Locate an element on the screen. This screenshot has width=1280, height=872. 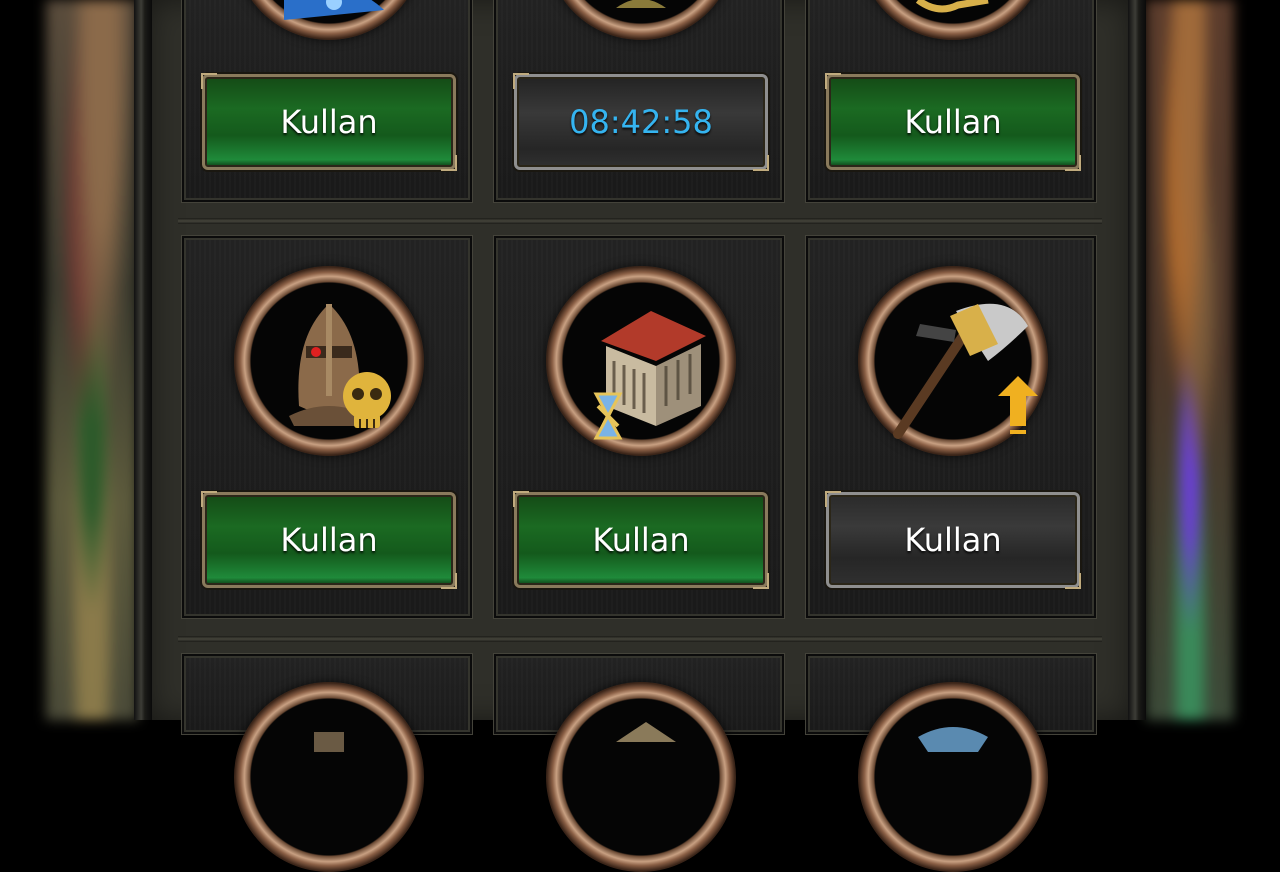
panel-frame-right is located at coordinates (1137, 360).